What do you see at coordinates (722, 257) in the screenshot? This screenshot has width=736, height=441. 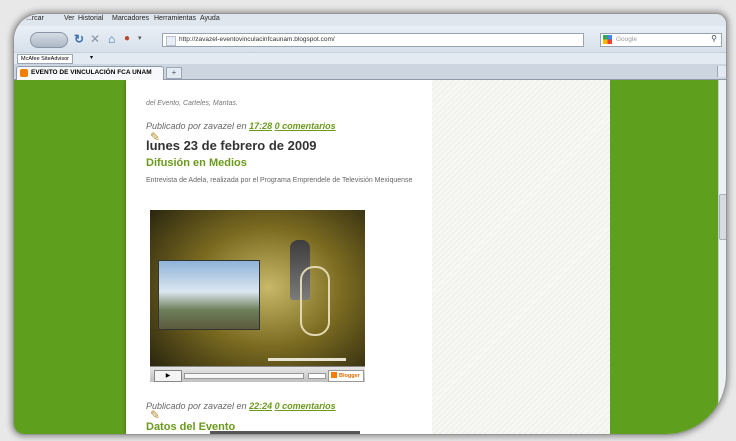 I see `vertical-scrollbar` at bounding box center [722, 257].